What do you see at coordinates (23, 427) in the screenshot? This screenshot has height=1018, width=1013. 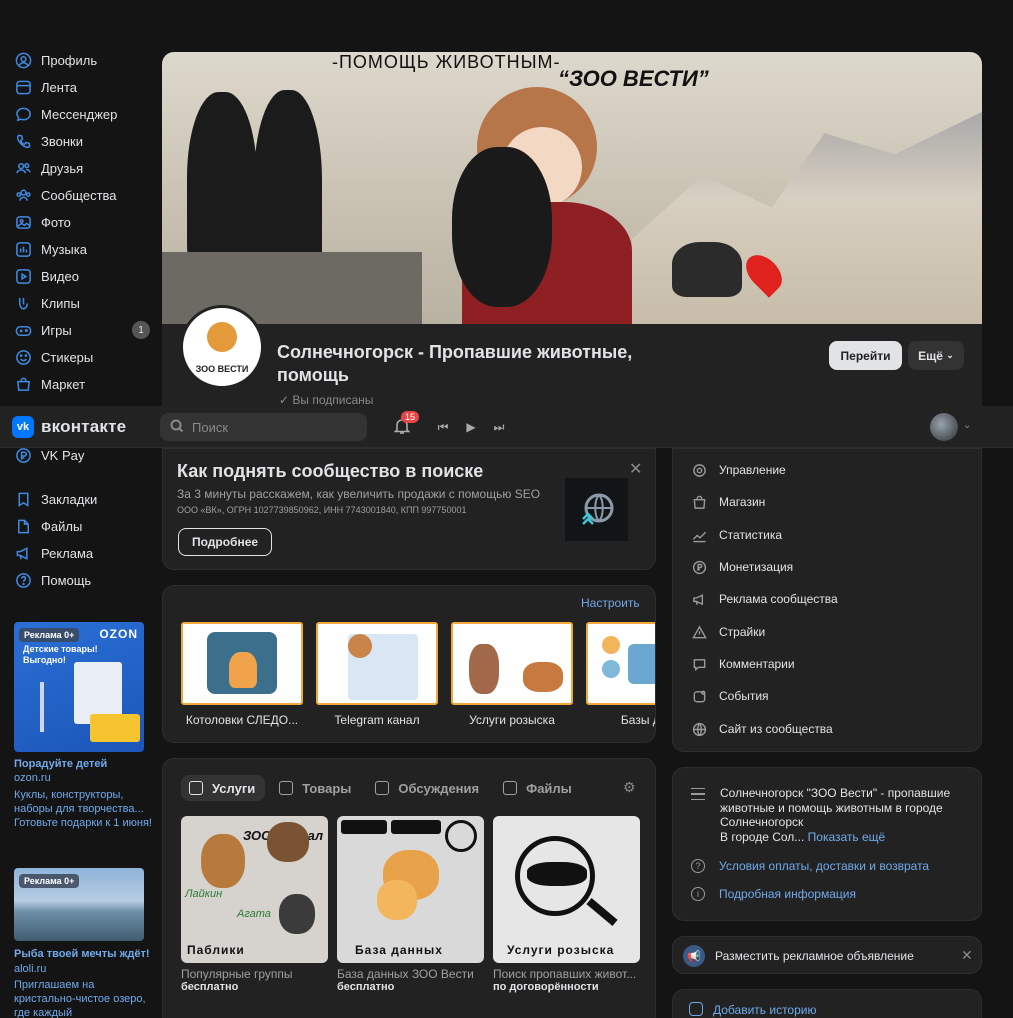 I see `vk-logo-icon: vk` at bounding box center [23, 427].